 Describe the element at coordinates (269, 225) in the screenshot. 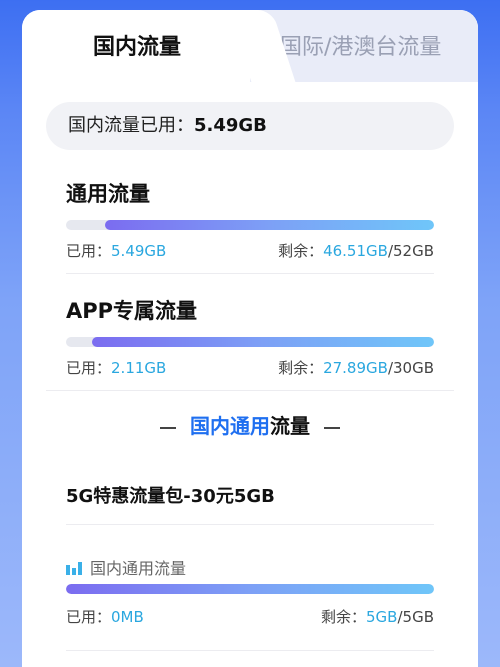

I see `general-progress-fill` at that location.